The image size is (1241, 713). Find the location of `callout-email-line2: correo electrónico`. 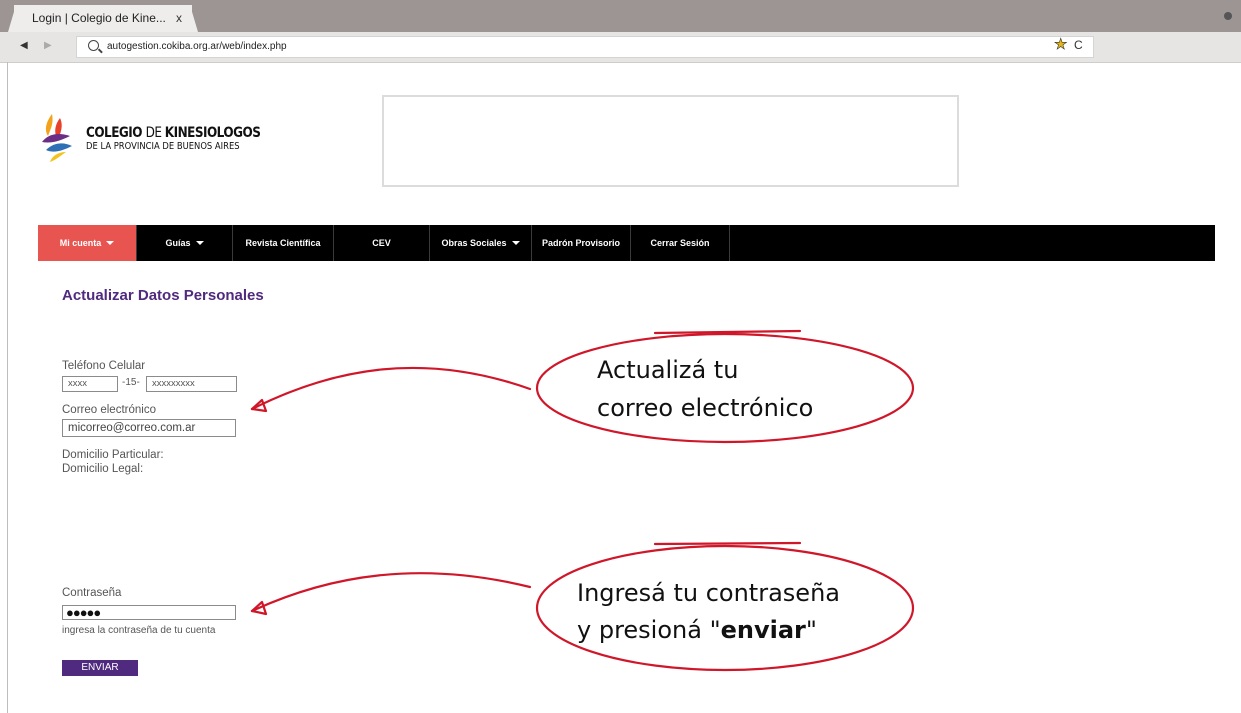

callout-email-line2: correo electrónico is located at coordinates (705, 408).